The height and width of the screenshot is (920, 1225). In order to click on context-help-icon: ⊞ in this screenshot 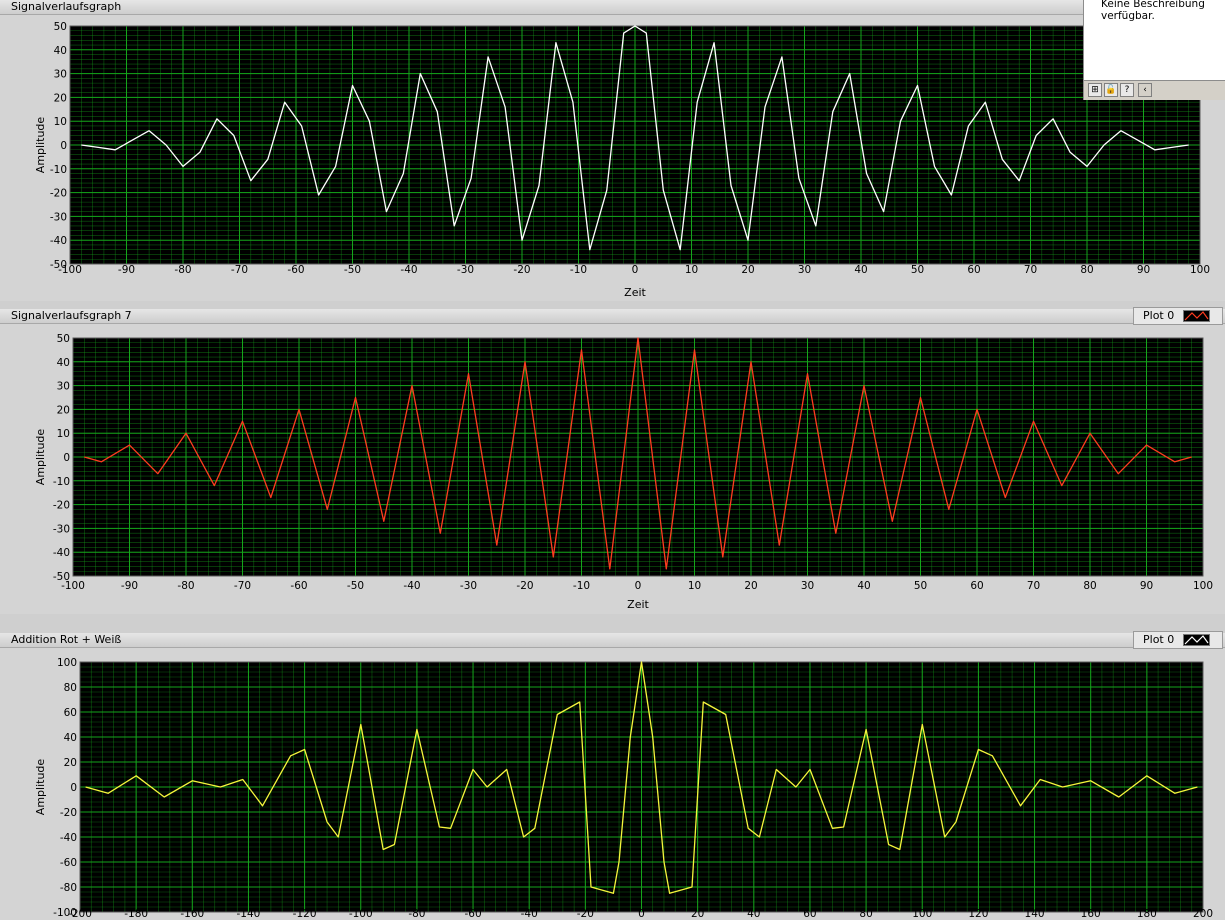, I will do `click(1095, 90)`.